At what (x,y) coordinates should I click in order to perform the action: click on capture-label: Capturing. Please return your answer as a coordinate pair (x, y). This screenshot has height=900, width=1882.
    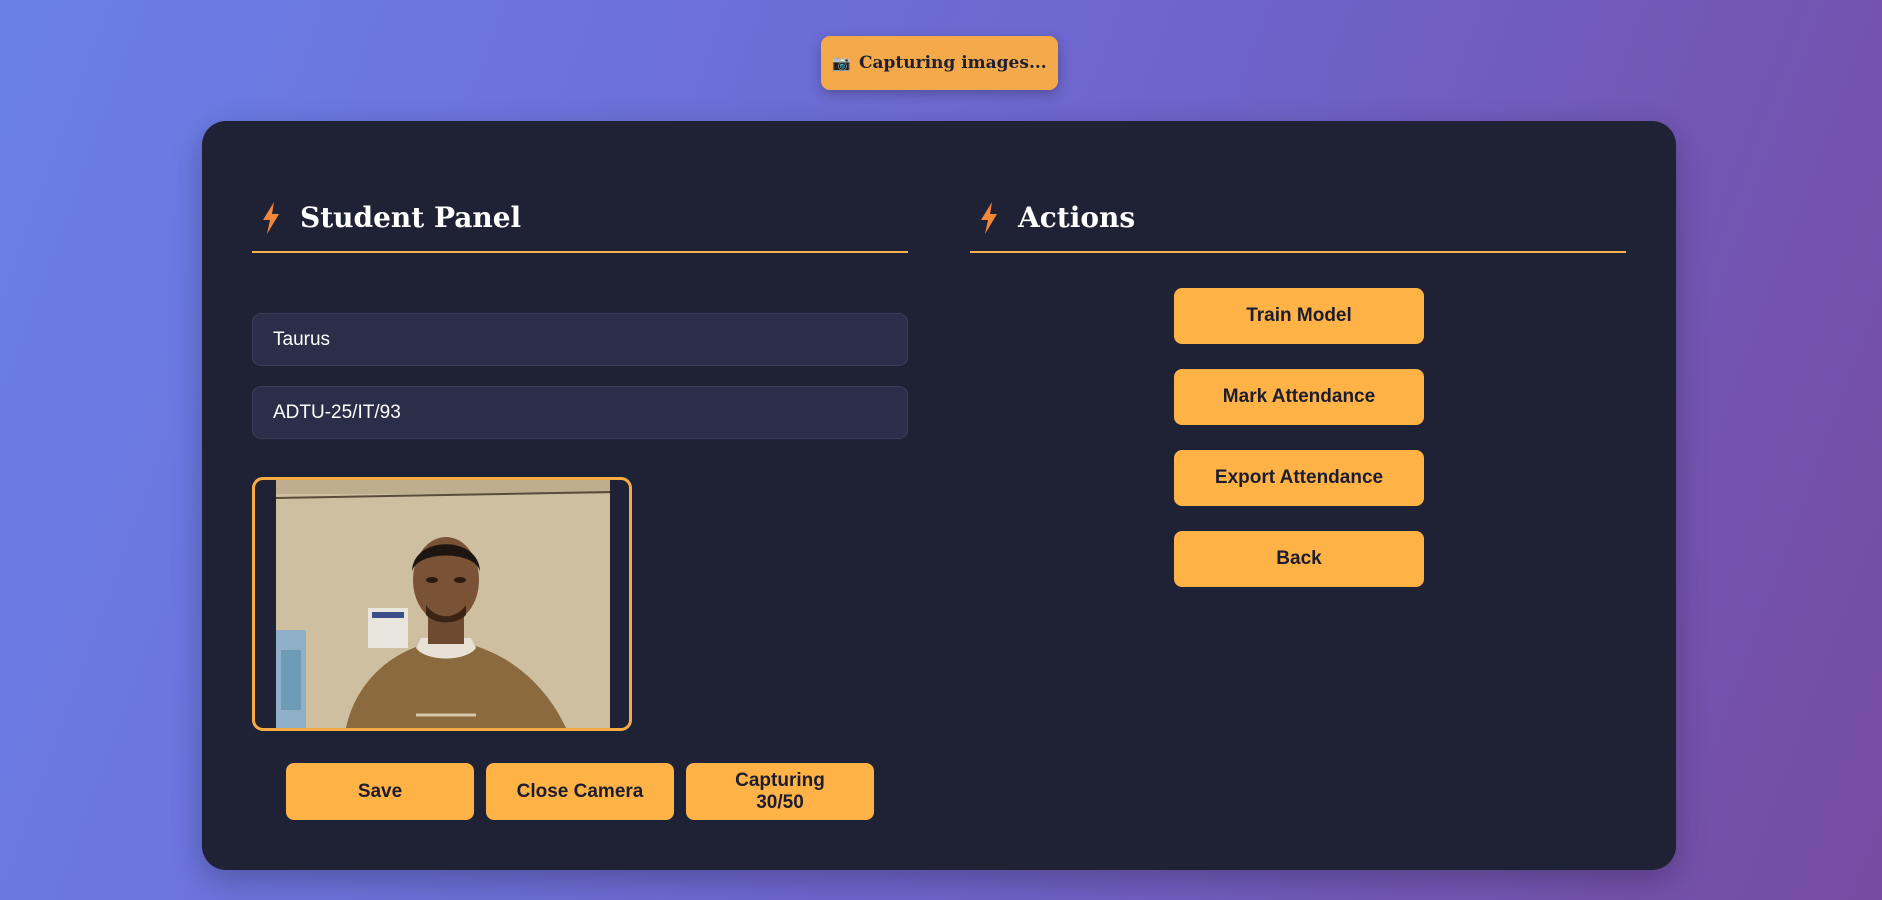
    Looking at the image, I should click on (780, 780).